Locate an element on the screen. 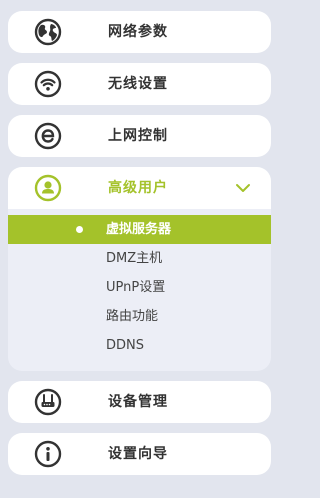 This screenshot has height=498, width=320. submenu-label: UPnP设置 is located at coordinates (136, 287).